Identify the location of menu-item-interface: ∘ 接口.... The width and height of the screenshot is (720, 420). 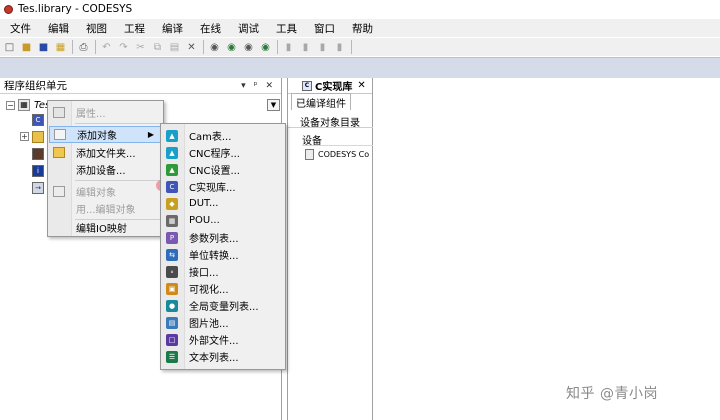
(223, 271).